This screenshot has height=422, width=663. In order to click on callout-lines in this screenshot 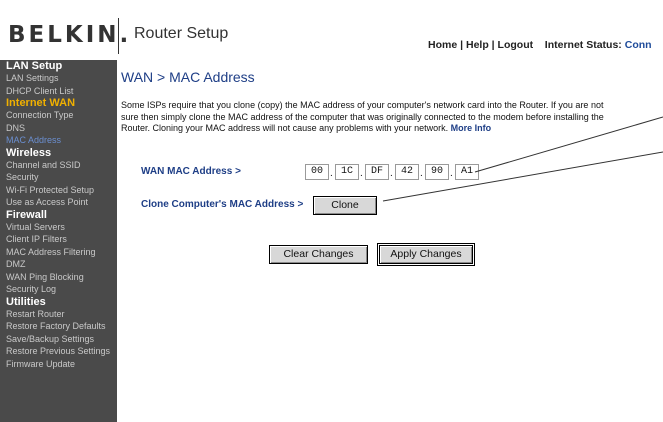, I will do `click(522, 159)`.